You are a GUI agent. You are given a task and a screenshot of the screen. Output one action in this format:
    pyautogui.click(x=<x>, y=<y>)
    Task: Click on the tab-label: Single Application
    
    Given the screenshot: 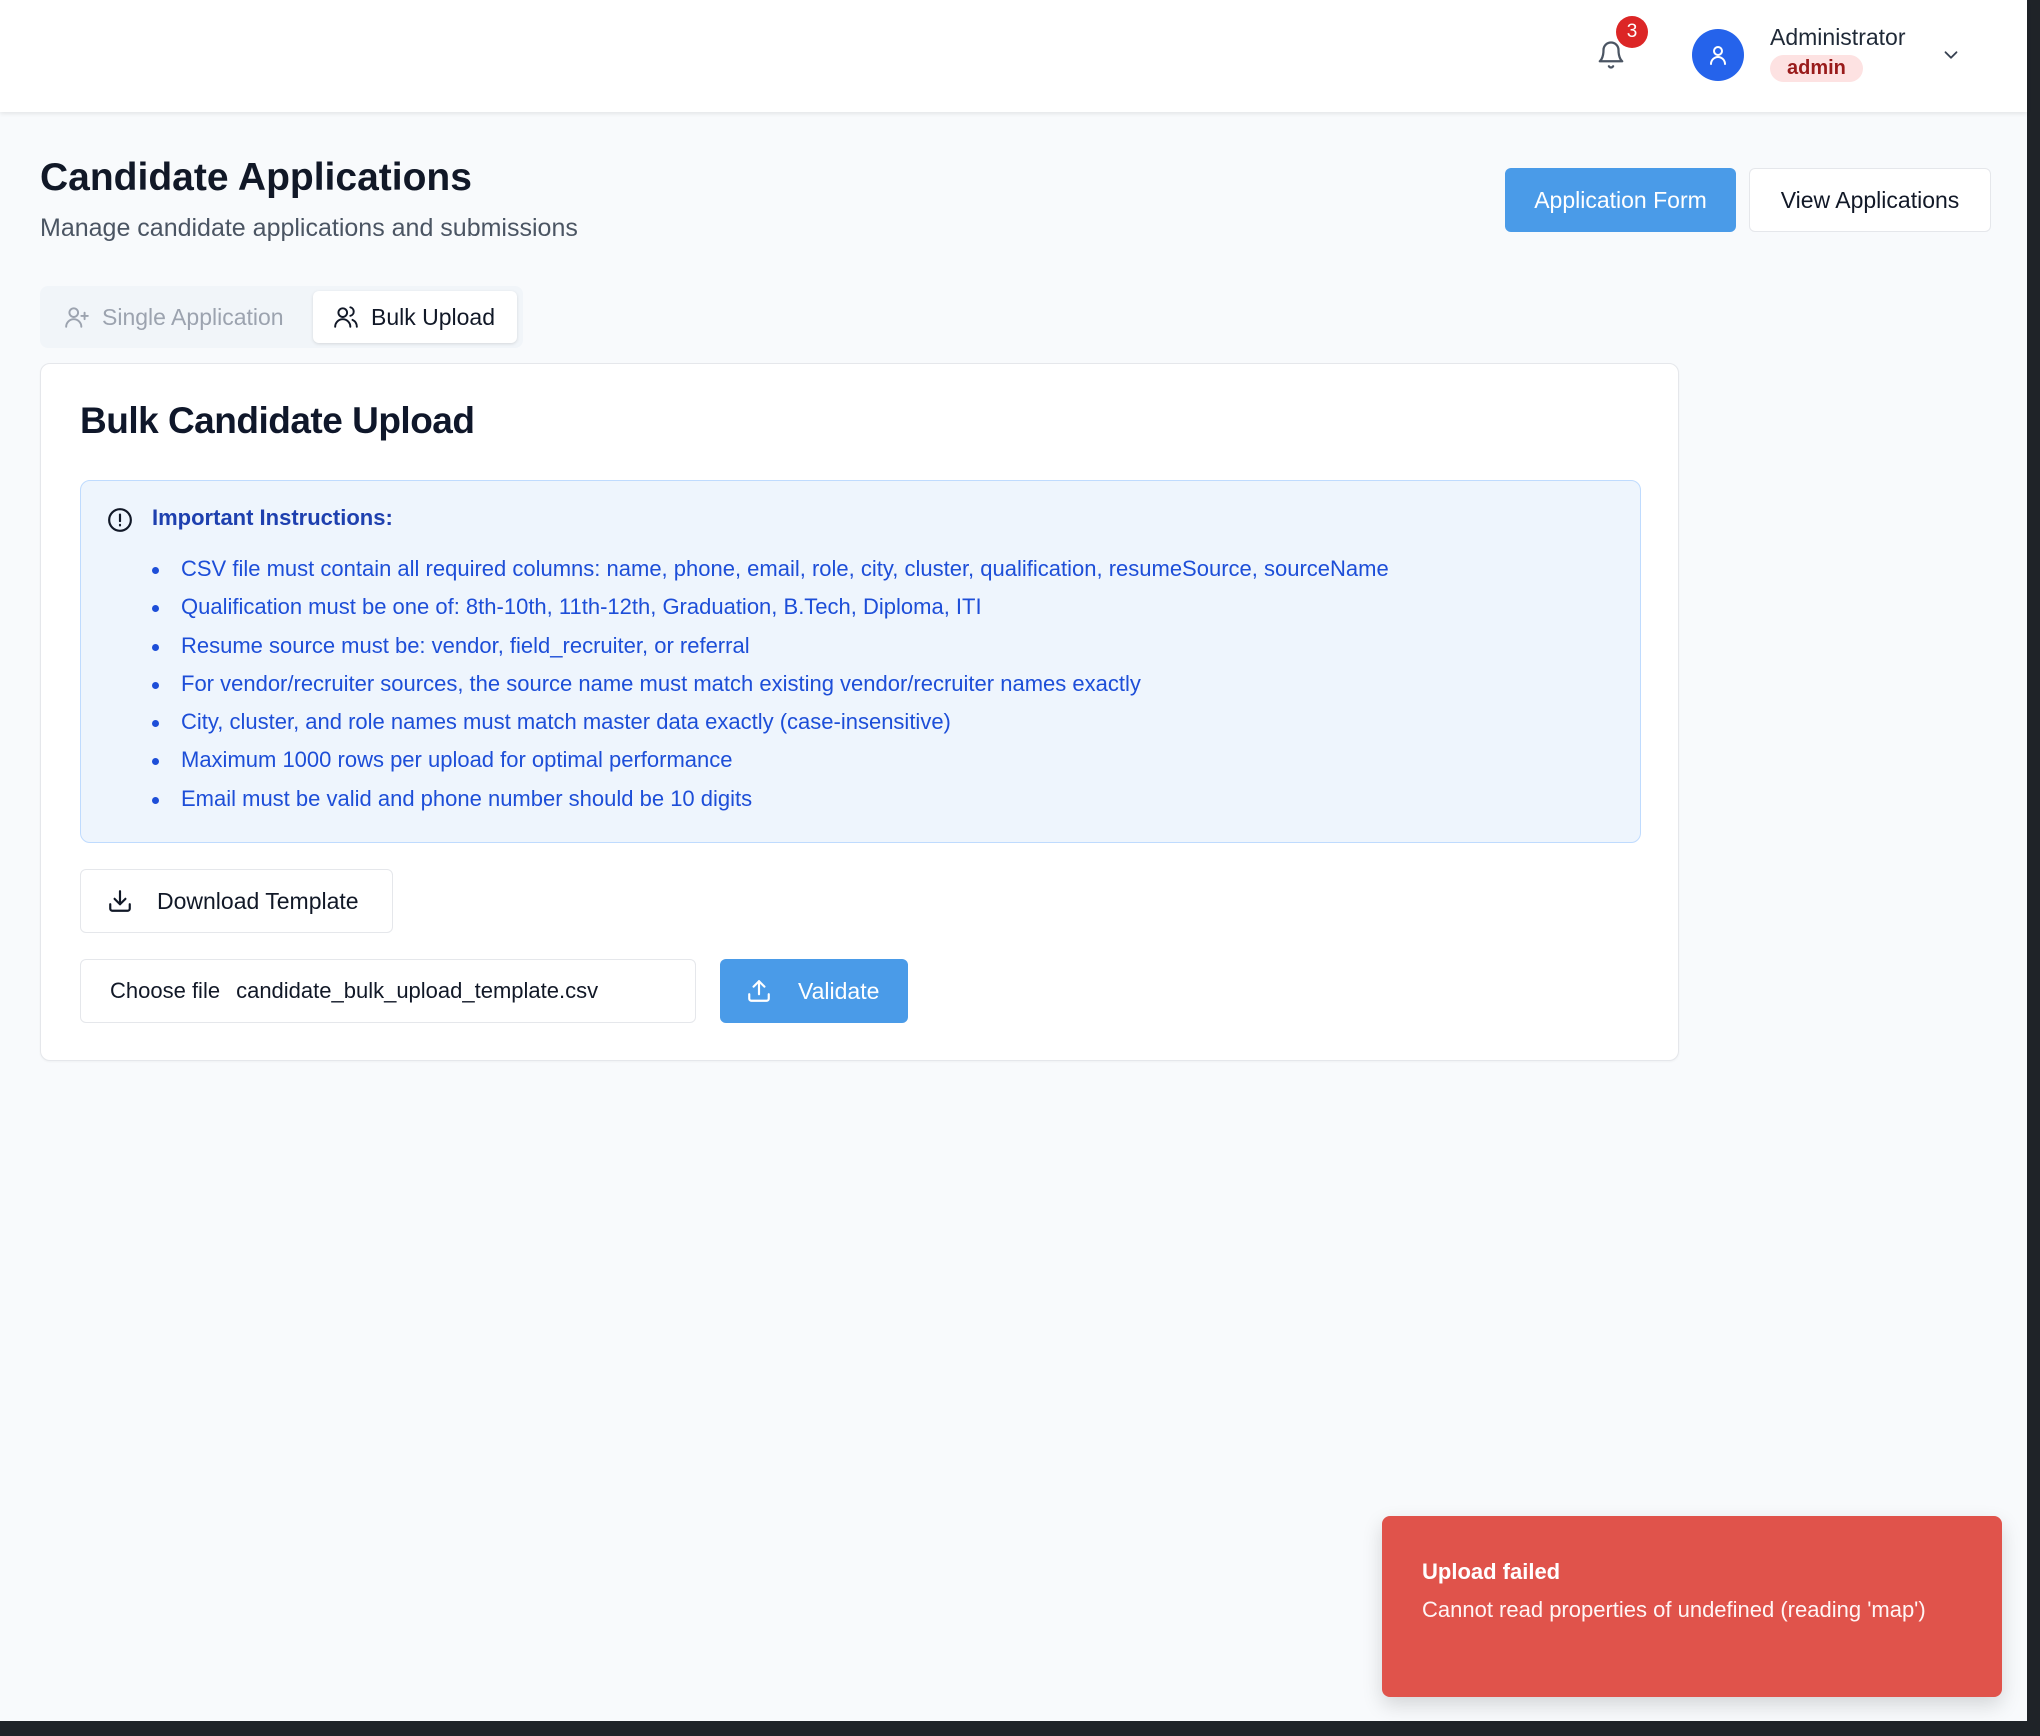 What is the action you would take?
    pyautogui.click(x=193, y=316)
    